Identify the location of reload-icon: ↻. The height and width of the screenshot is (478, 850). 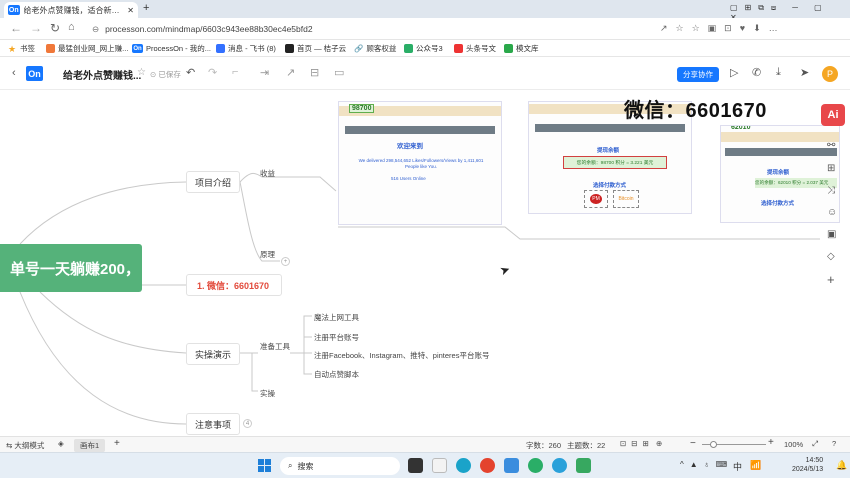
(55, 28).